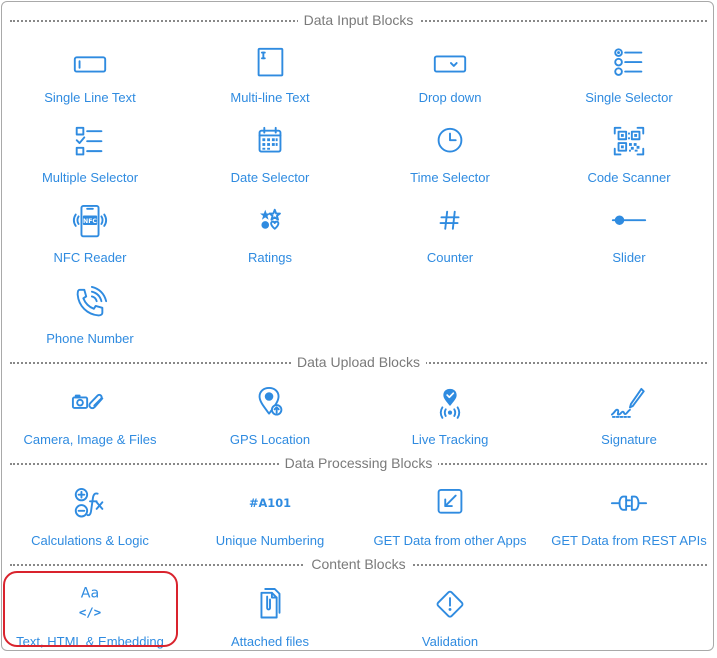 Image resolution: width=717 pixels, height=658 pixels. What do you see at coordinates (270, 439) in the screenshot?
I see `block-label: GPS Location` at bounding box center [270, 439].